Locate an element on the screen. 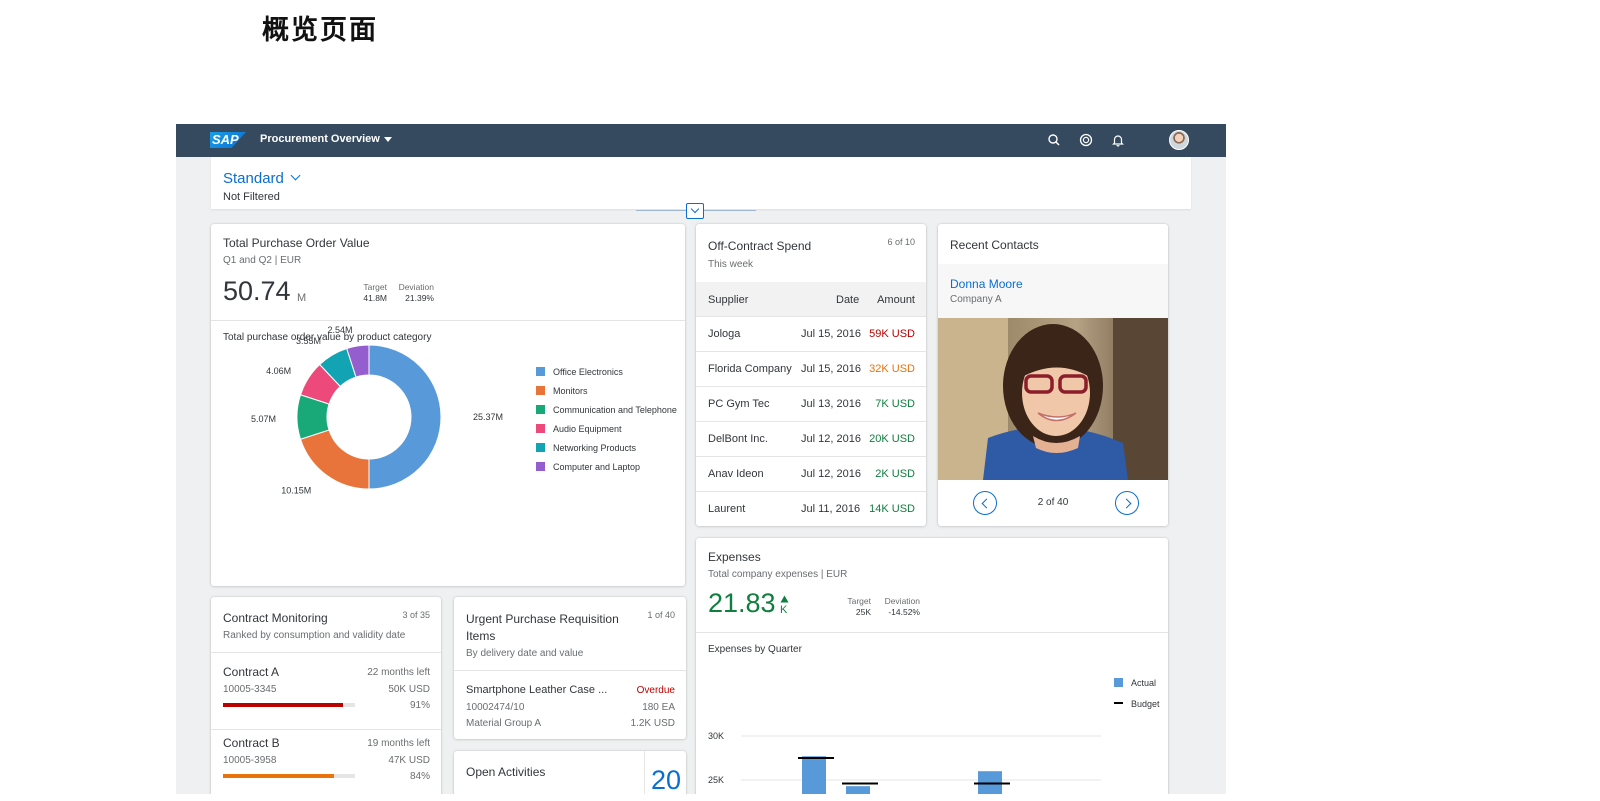  legend-label: Audio Equipment is located at coordinates (587, 429).